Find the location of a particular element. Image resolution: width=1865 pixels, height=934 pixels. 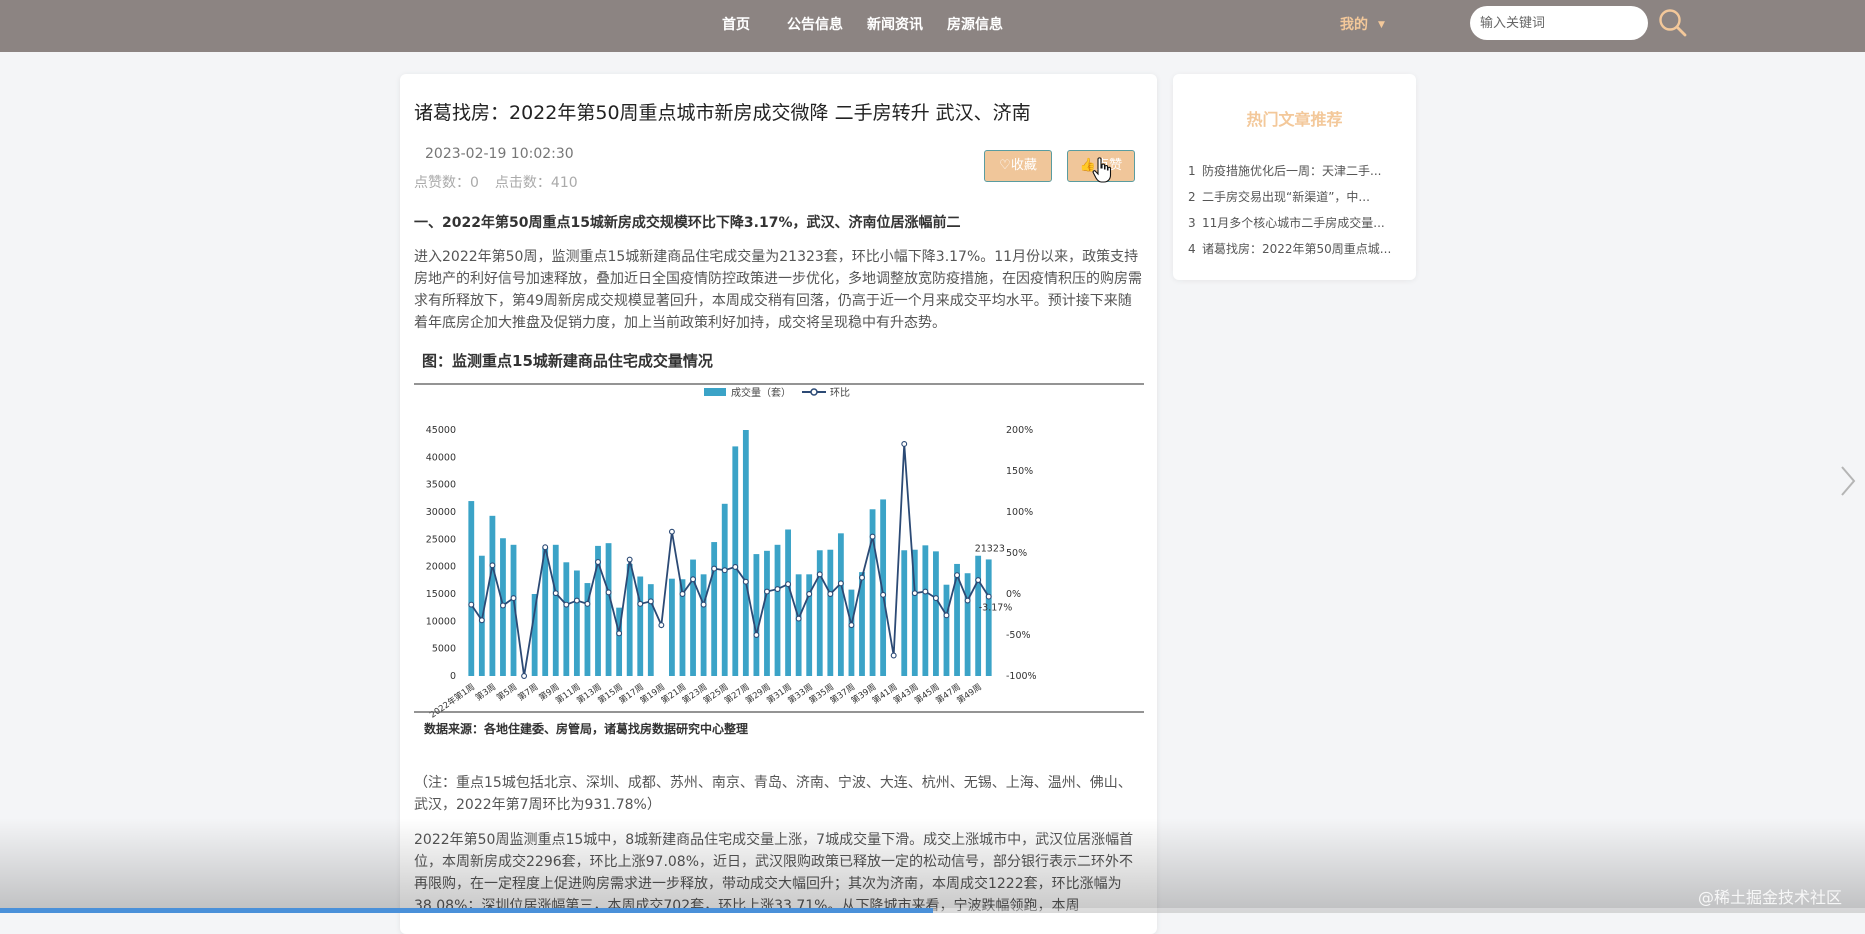

chart-data-label: -3.17% is located at coordinates (996, 608).